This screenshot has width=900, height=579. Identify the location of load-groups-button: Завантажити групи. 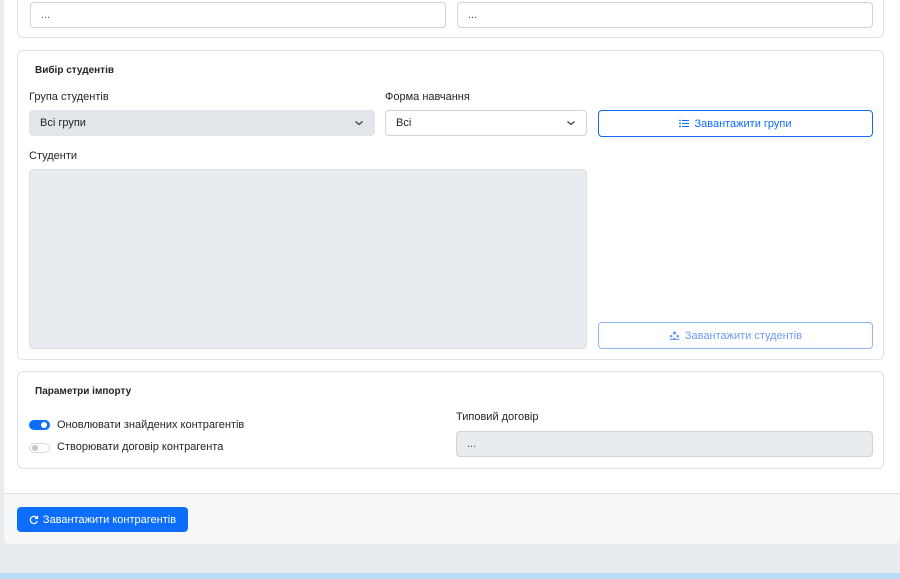
(735, 123).